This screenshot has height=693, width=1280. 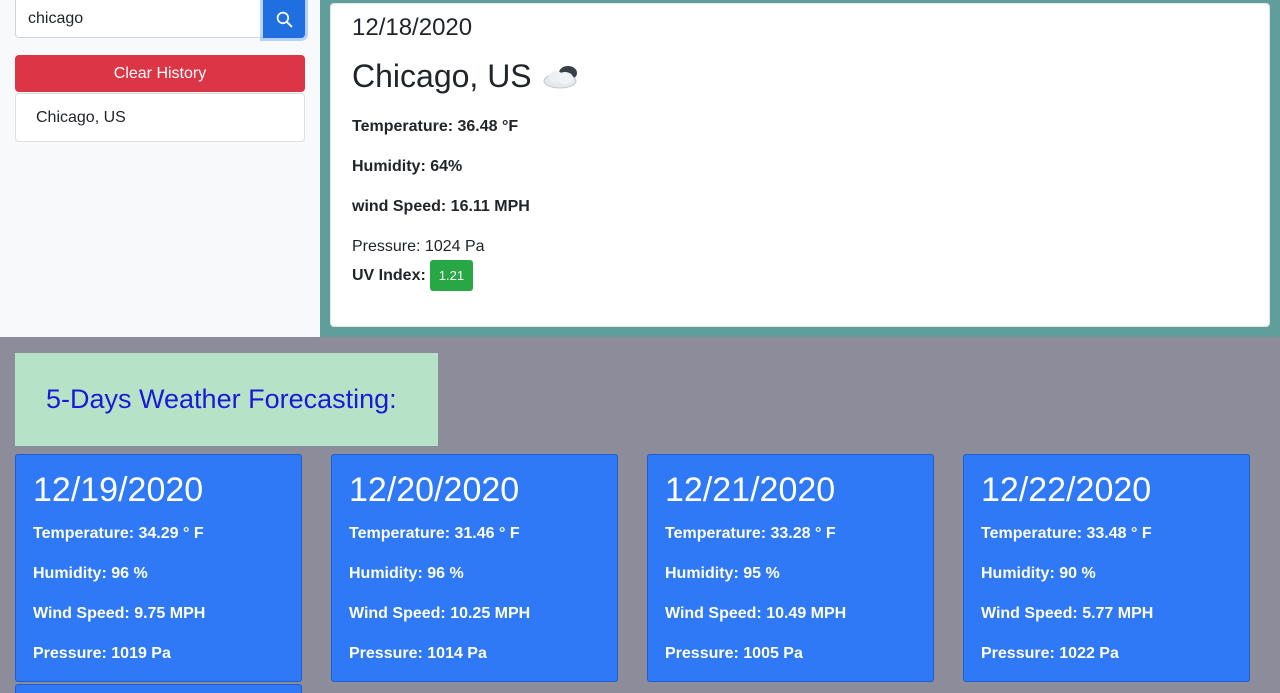 I want to click on forecast-wind-speed: Wind Speed: 9.75 MPH, so click(x=119, y=613).